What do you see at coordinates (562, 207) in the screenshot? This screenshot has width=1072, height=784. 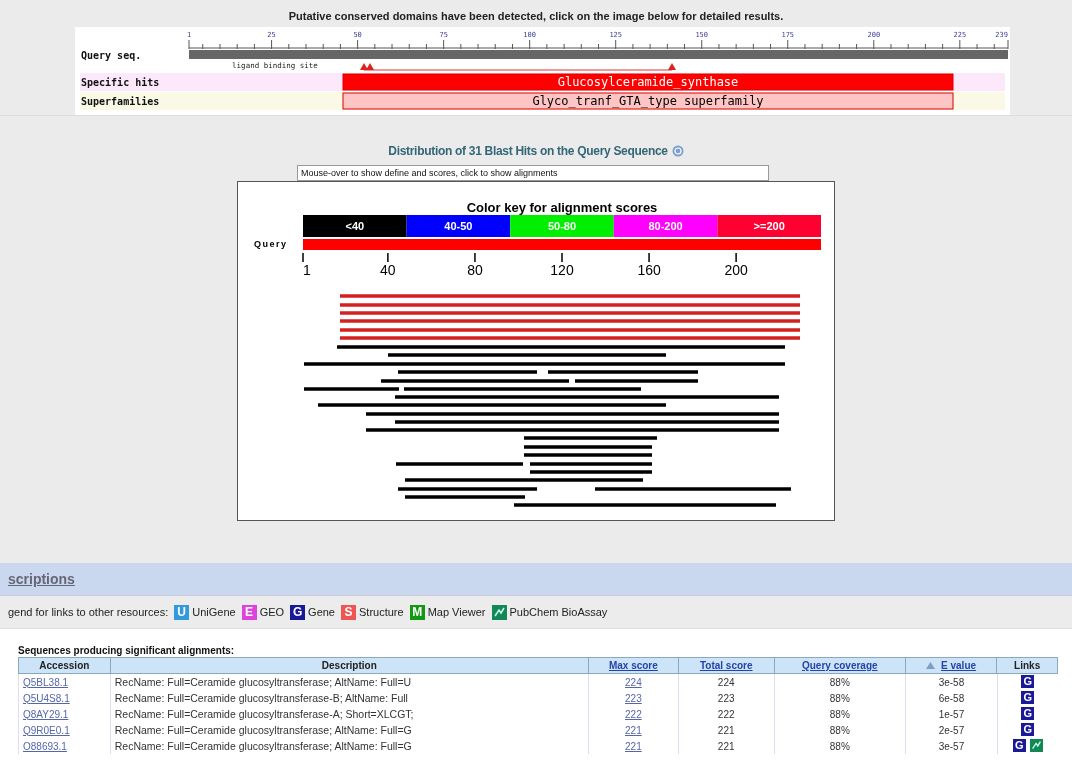 I see `color-key-title: Color key for alignment scores` at bounding box center [562, 207].